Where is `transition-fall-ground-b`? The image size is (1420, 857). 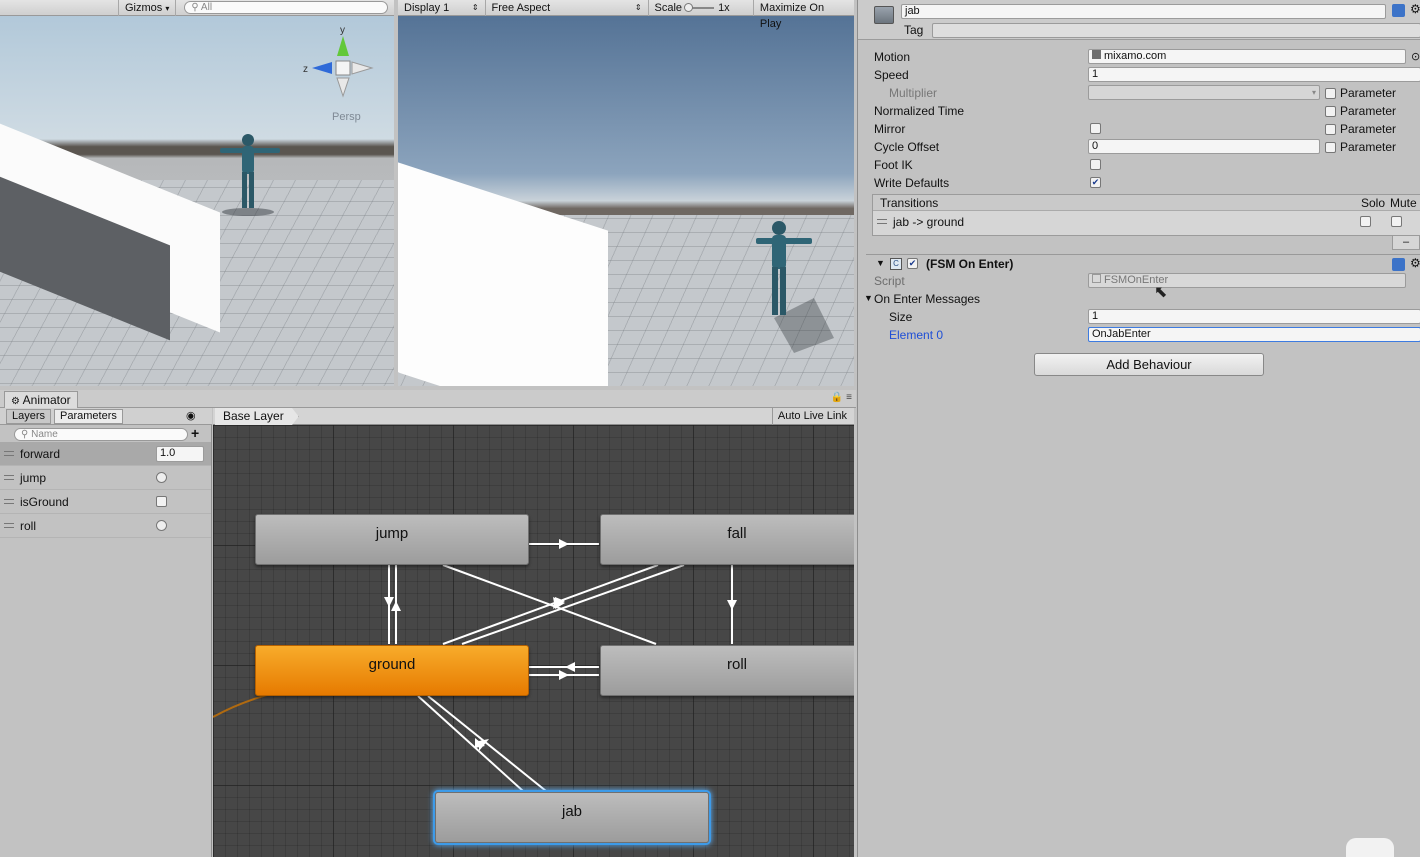 transition-fall-ground-b is located at coordinates (573, 604).